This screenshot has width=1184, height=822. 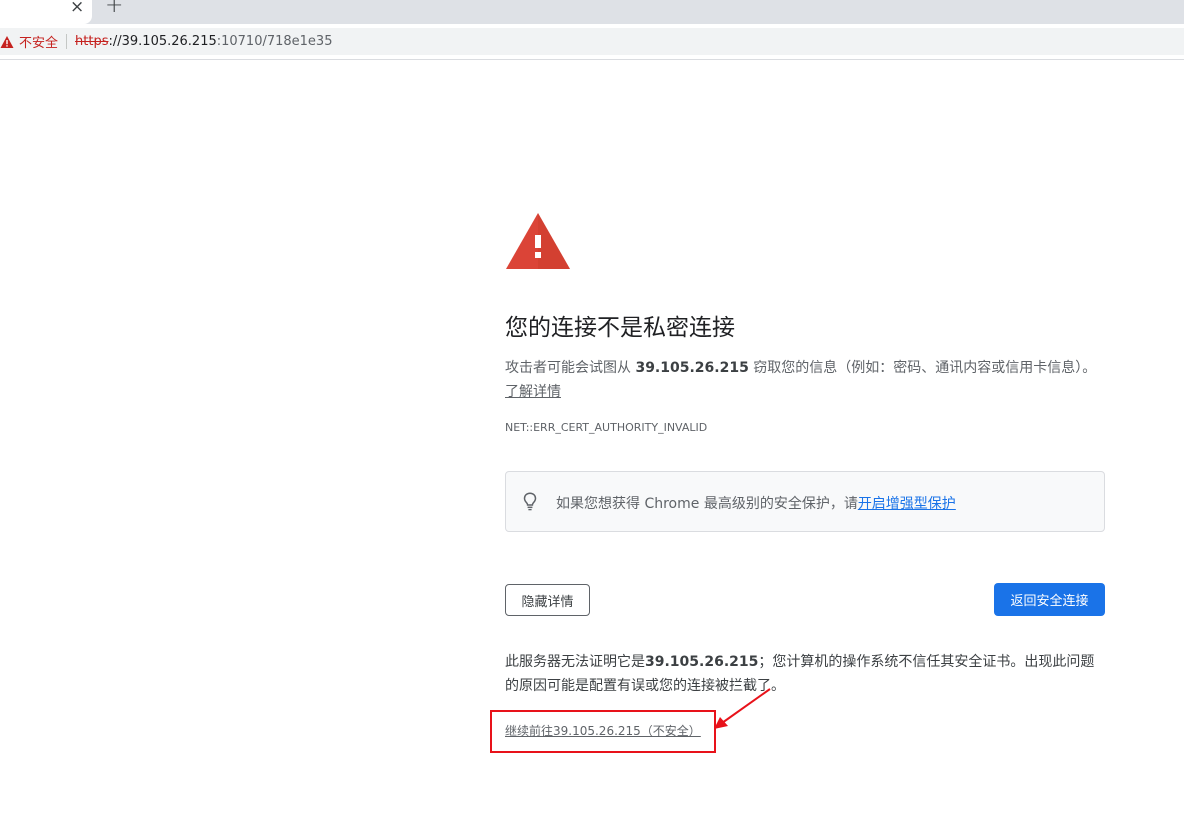 What do you see at coordinates (606, 427) in the screenshot?
I see `error-code: NET::ERR_CERT_AUTHORITY_INVALID` at bounding box center [606, 427].